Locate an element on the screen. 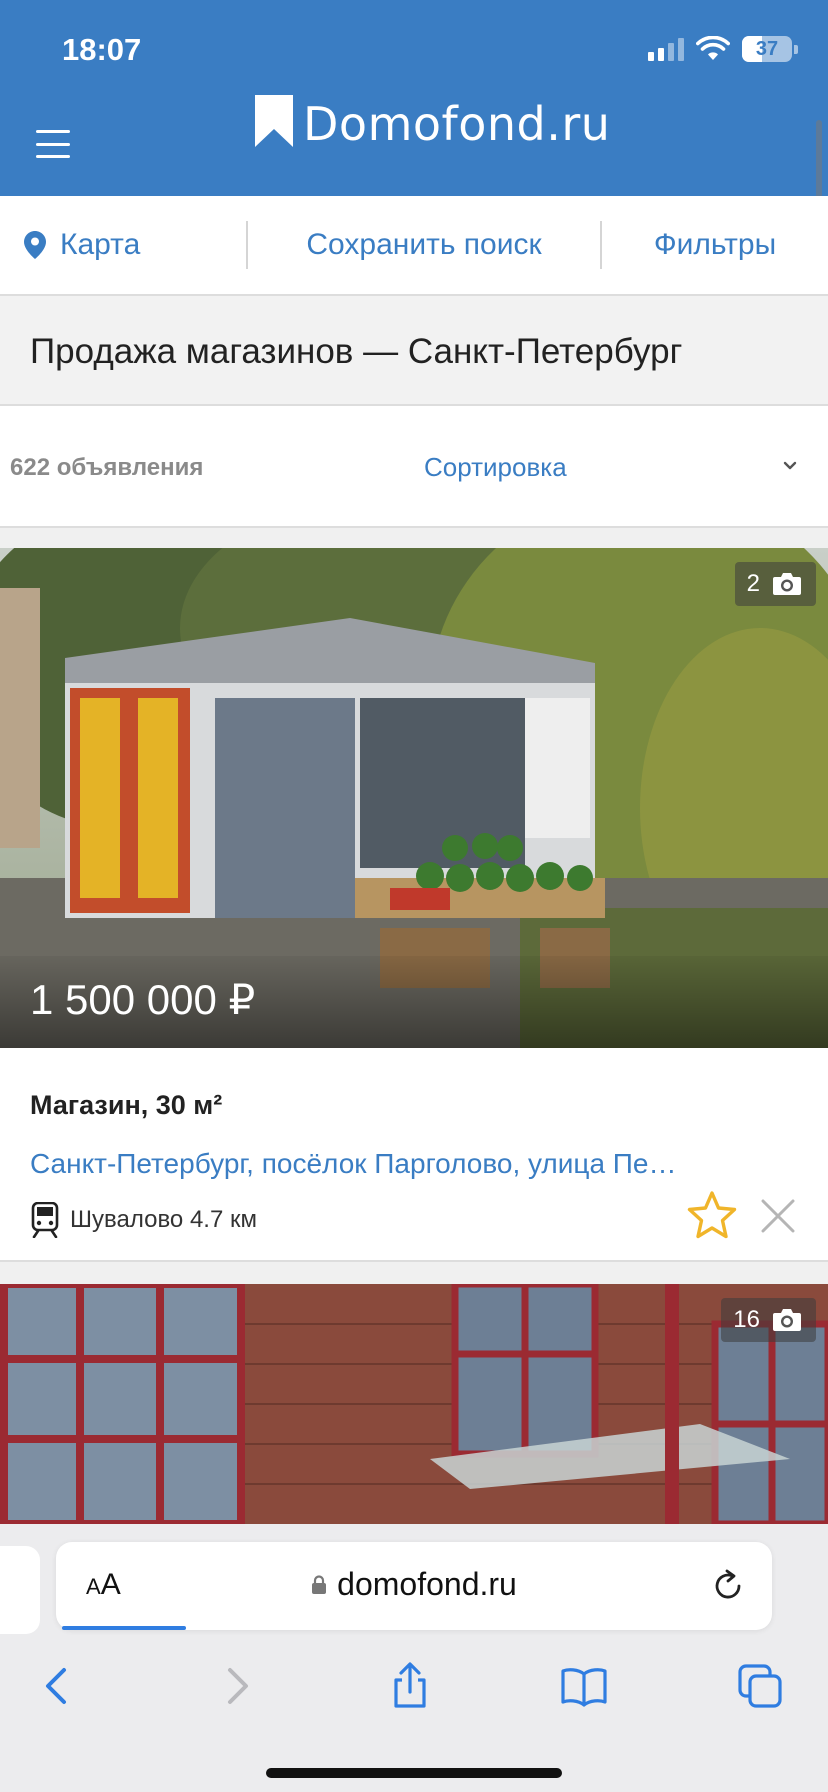 The image size is (828, 1792). listing-photo: 16 is located at coordinates (414, 1404).